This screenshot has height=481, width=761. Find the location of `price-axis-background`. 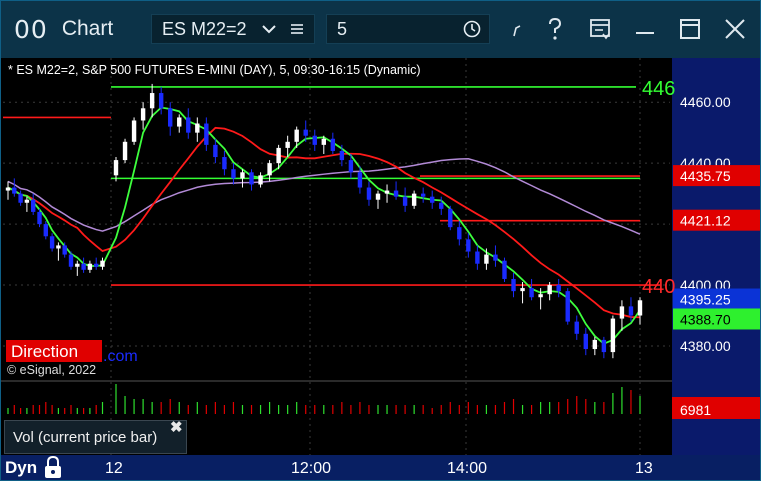

price-axis-background is located at coordinates (716, 256).